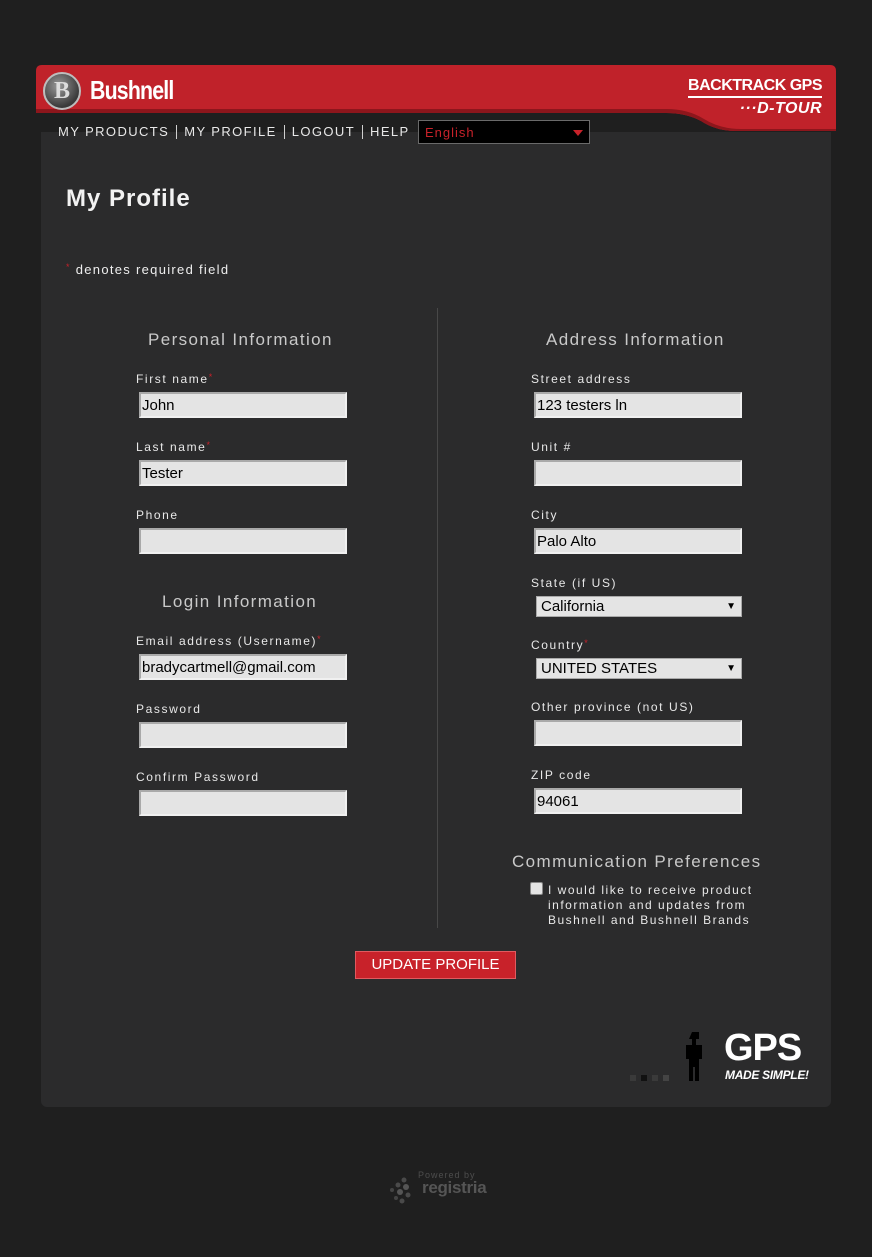  I want to click on unit-label: Unit #, so click(551, 447).